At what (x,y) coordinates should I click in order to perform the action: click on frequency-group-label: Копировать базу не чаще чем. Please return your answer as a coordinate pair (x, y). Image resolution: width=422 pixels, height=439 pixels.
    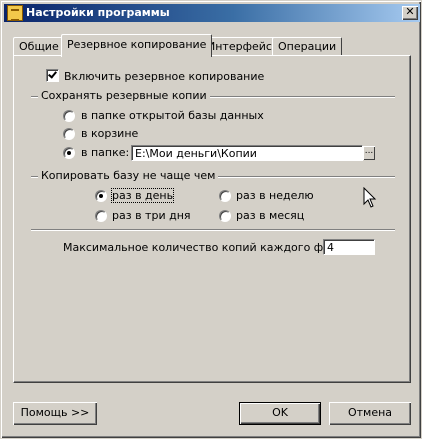
    Looking at the image, I should click on (128, 175).